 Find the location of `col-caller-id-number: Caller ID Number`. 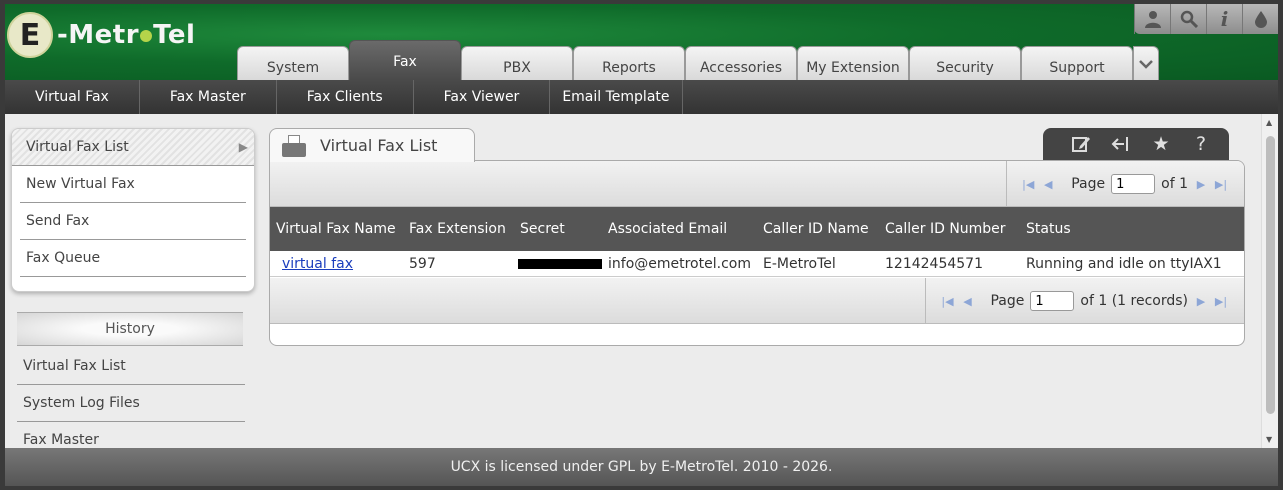

col-caller-id-number: Caller ID Number is located at coordinates (945, 229).